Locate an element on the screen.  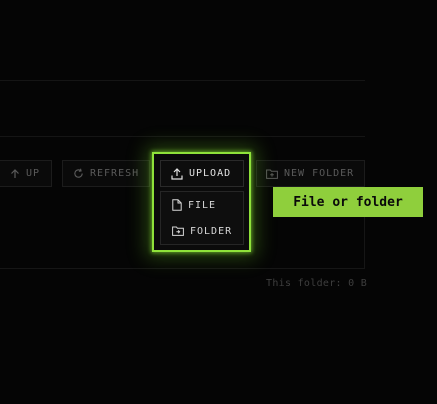
up-button: UP is located at coordinates (26, 173).